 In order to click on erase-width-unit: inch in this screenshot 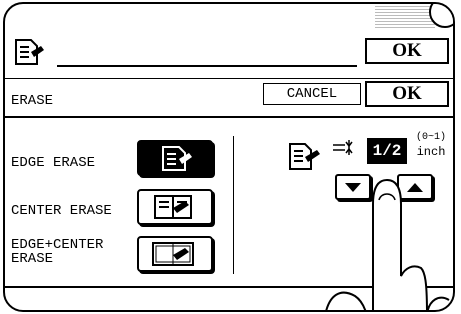, I will do `click(431, 152)`.